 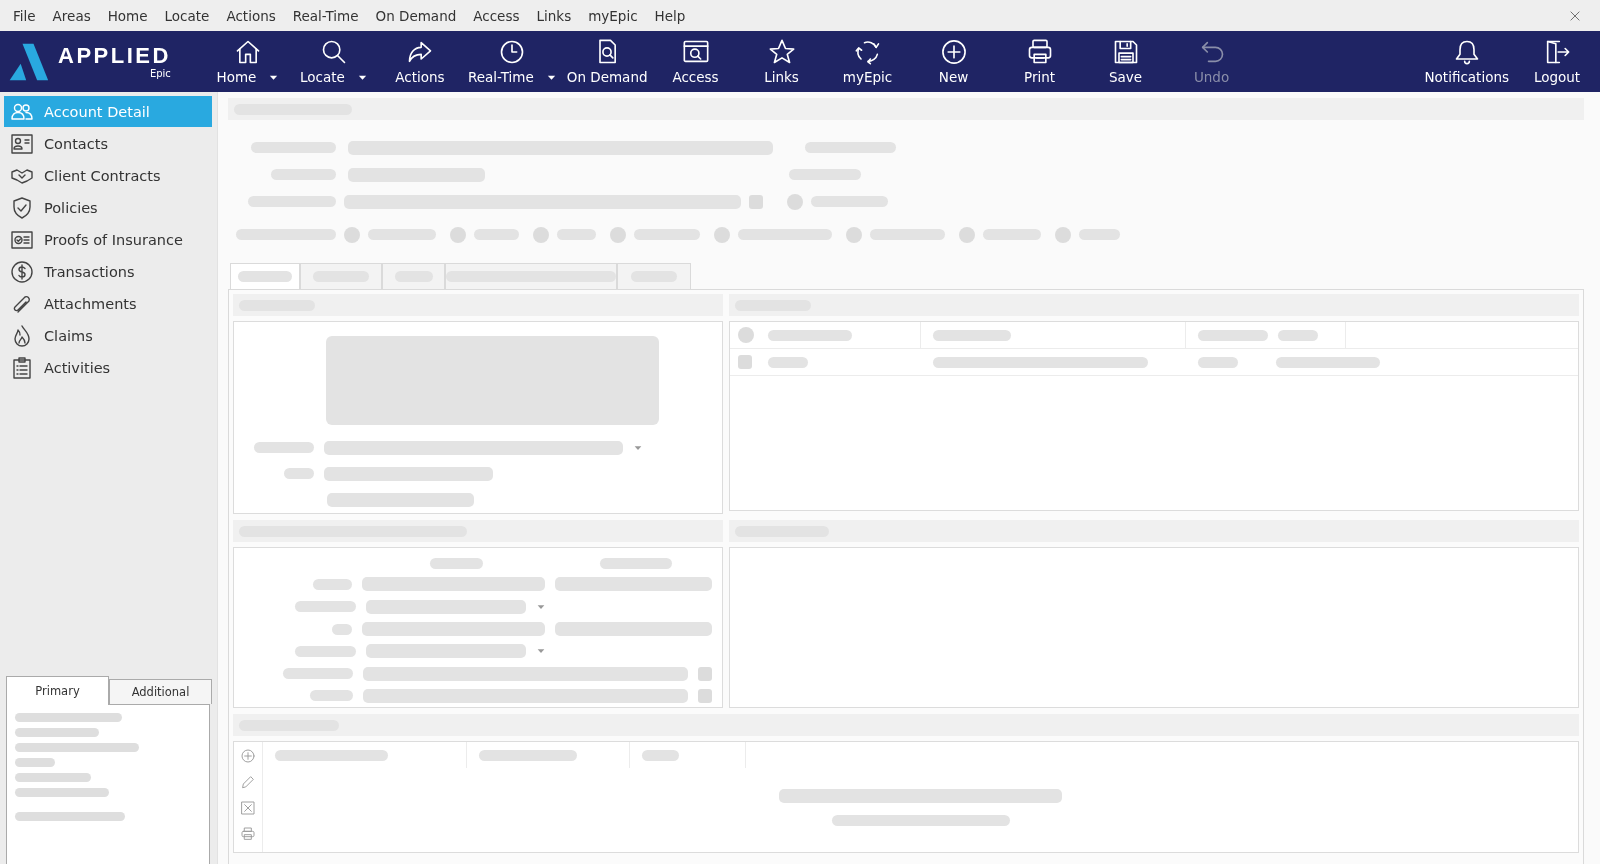 What do you see at coordinates (108, 207) in the screenshot?
I see `sidebar-item: Policies` at bounding box center [108, 207].